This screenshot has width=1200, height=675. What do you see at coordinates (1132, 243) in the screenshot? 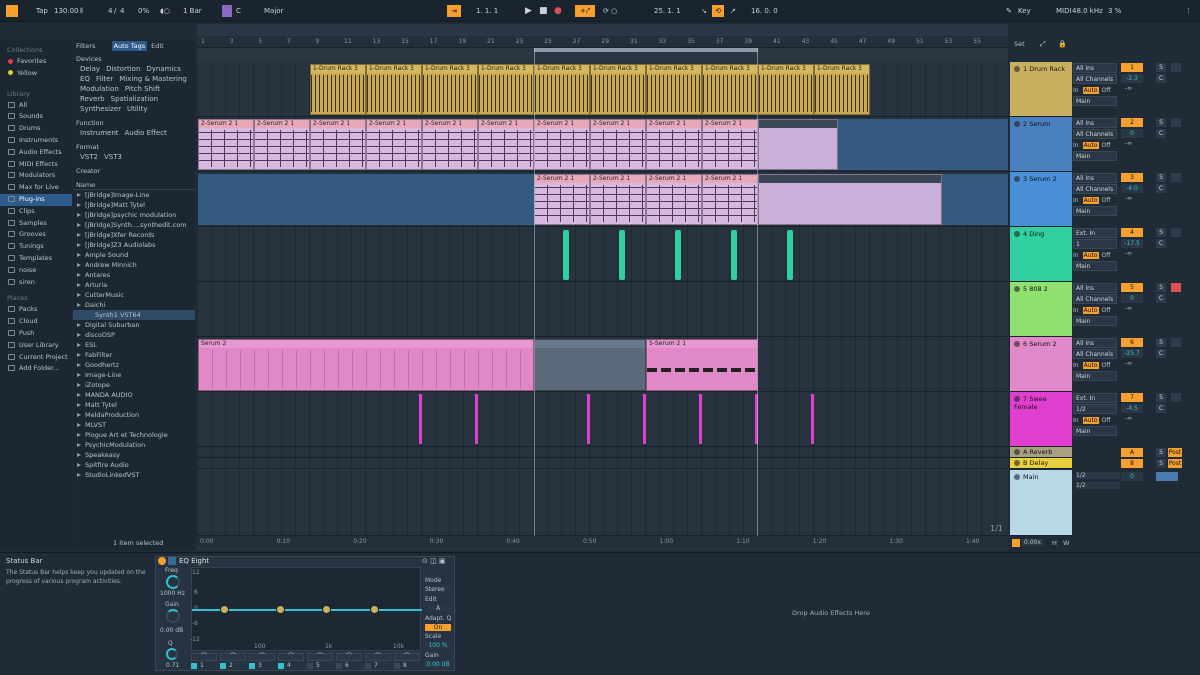
I see `volume-field: -17.5` at bounding box center [1132, 243].